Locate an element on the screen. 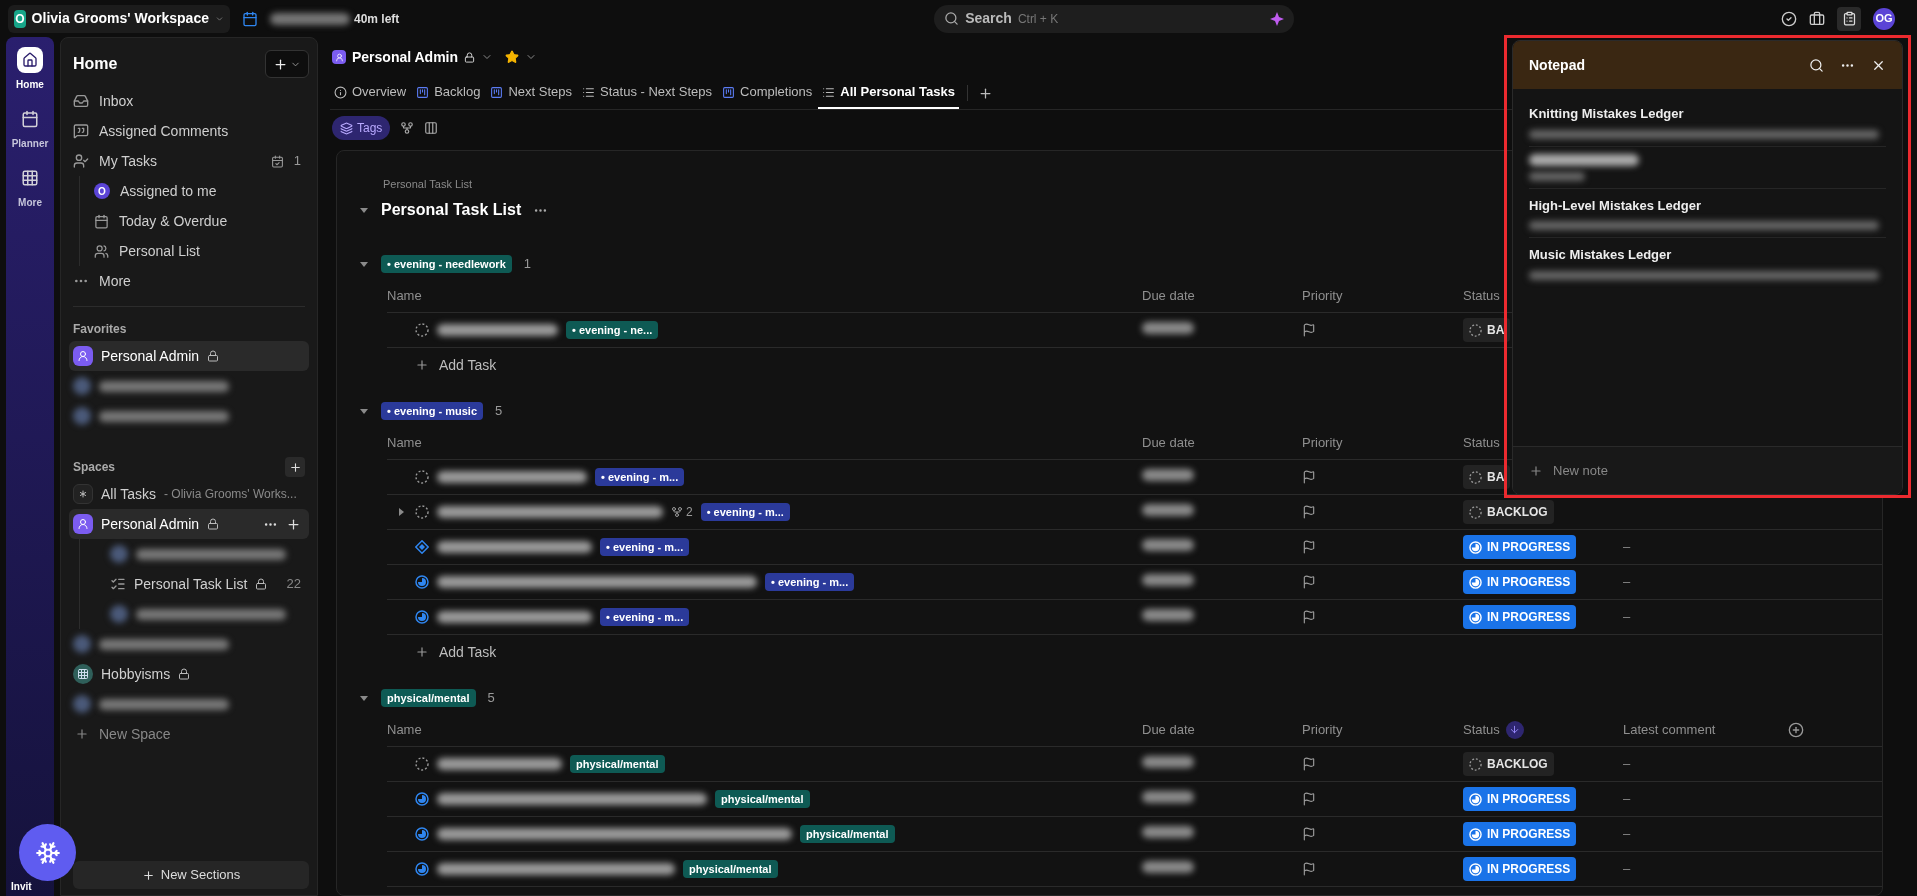 The width and height of the screenshot is (1917, 896). note-item: Knitting Mistakes Ledger is located at coordinates (1707, 122).